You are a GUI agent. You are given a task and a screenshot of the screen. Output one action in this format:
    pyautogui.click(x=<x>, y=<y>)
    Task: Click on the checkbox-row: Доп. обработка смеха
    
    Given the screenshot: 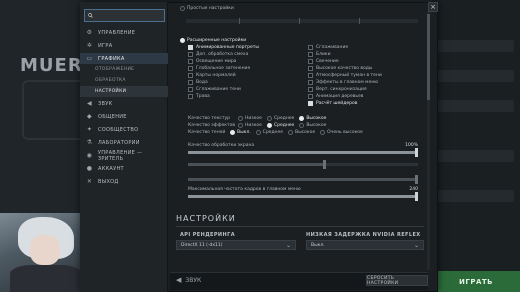 What is the action you would take?
    pyautogui.click(x=218, y=54)
    